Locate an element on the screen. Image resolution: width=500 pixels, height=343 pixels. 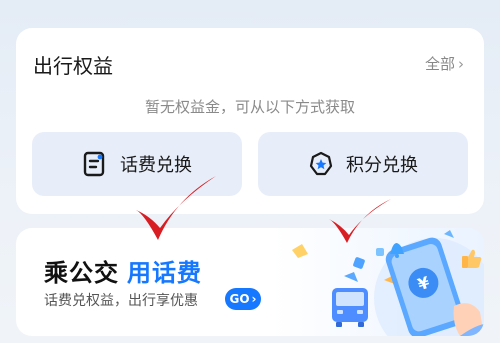
view-all-link: 全部 › is located at coordinates (444, 63).